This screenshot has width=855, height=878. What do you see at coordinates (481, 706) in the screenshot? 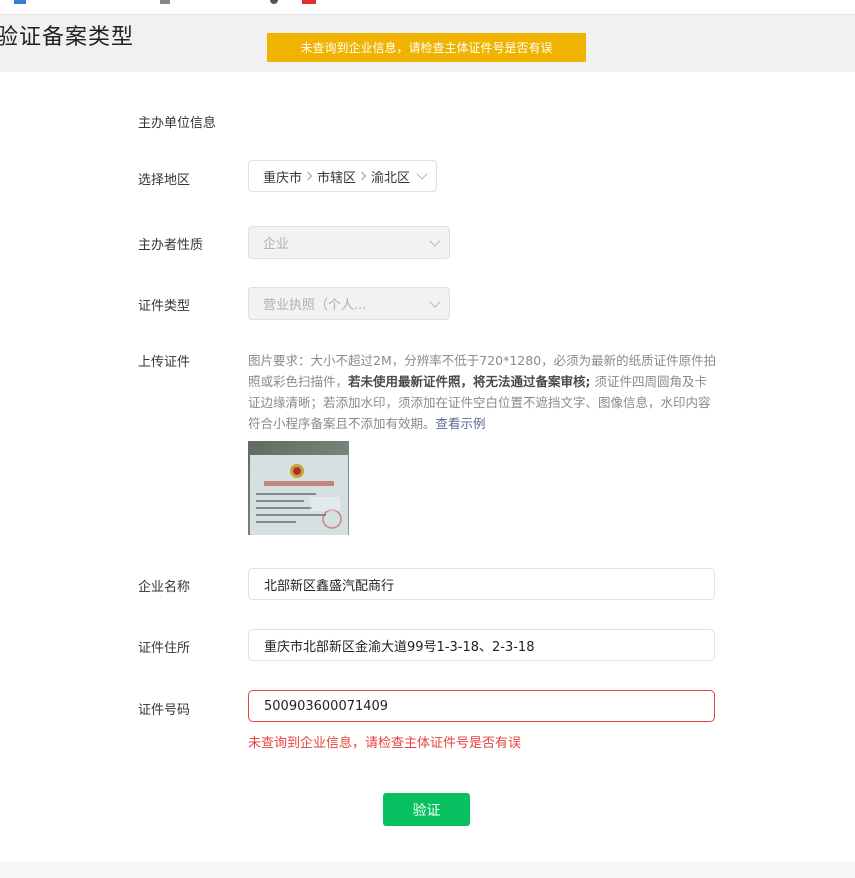
I see `cert-number-input: 500903600071409` at bounding box center [481, 706].